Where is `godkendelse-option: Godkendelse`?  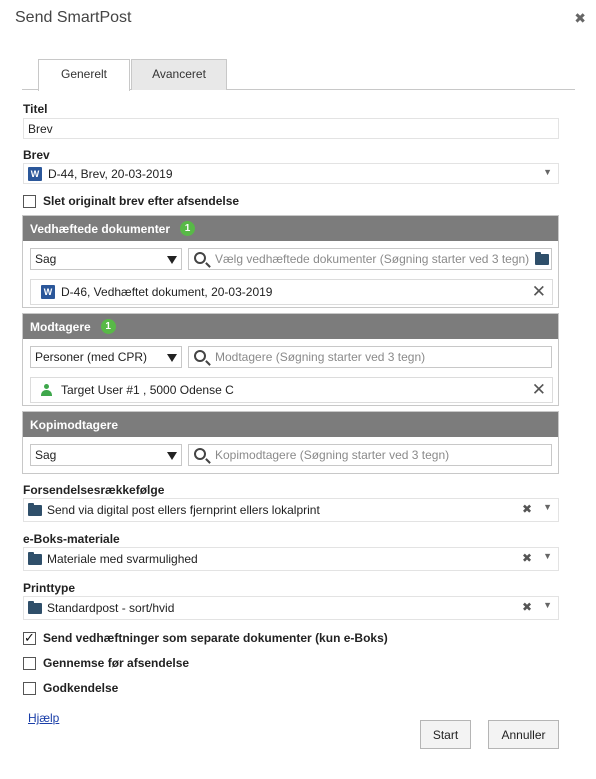 godkendelse-option: Godkendelse is located at coordinates (70, 688).